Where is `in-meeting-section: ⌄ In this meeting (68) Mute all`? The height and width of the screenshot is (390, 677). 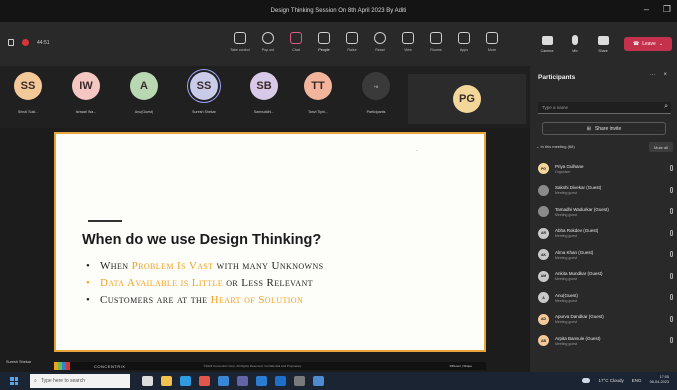 in-meeting-section: ⌄ In this meeting (68) Mute all is located at coordinates (604, 148).